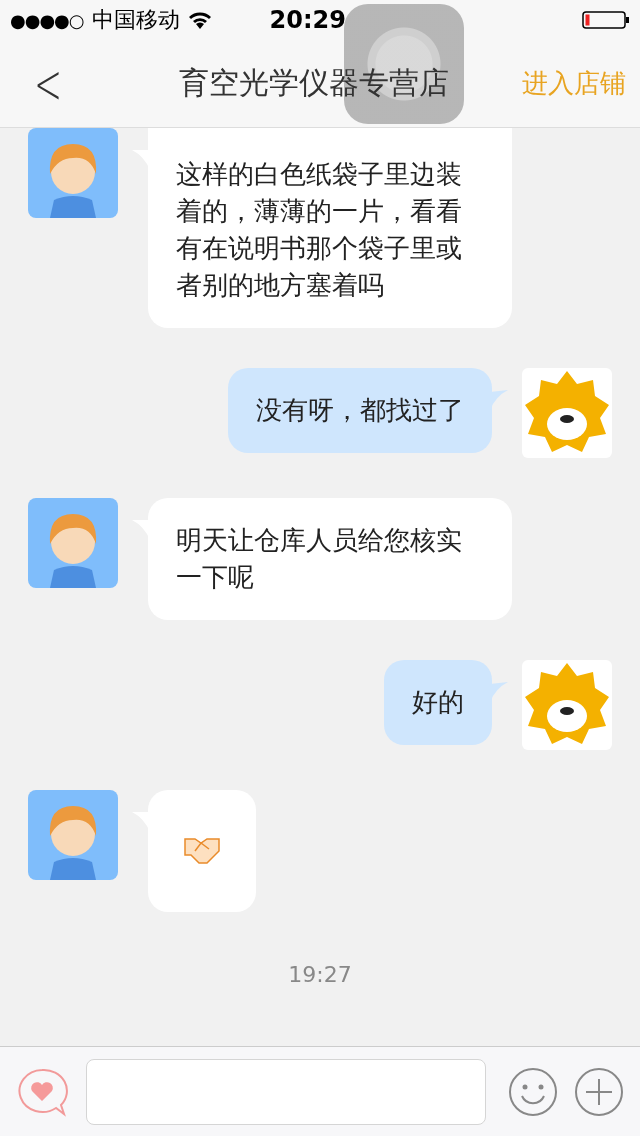 This screenshot has height=1136, width=640. What do you see at coordinates (46, 83) in the screenshot?
I see `back-button: <` at bounding box center [46, 83].